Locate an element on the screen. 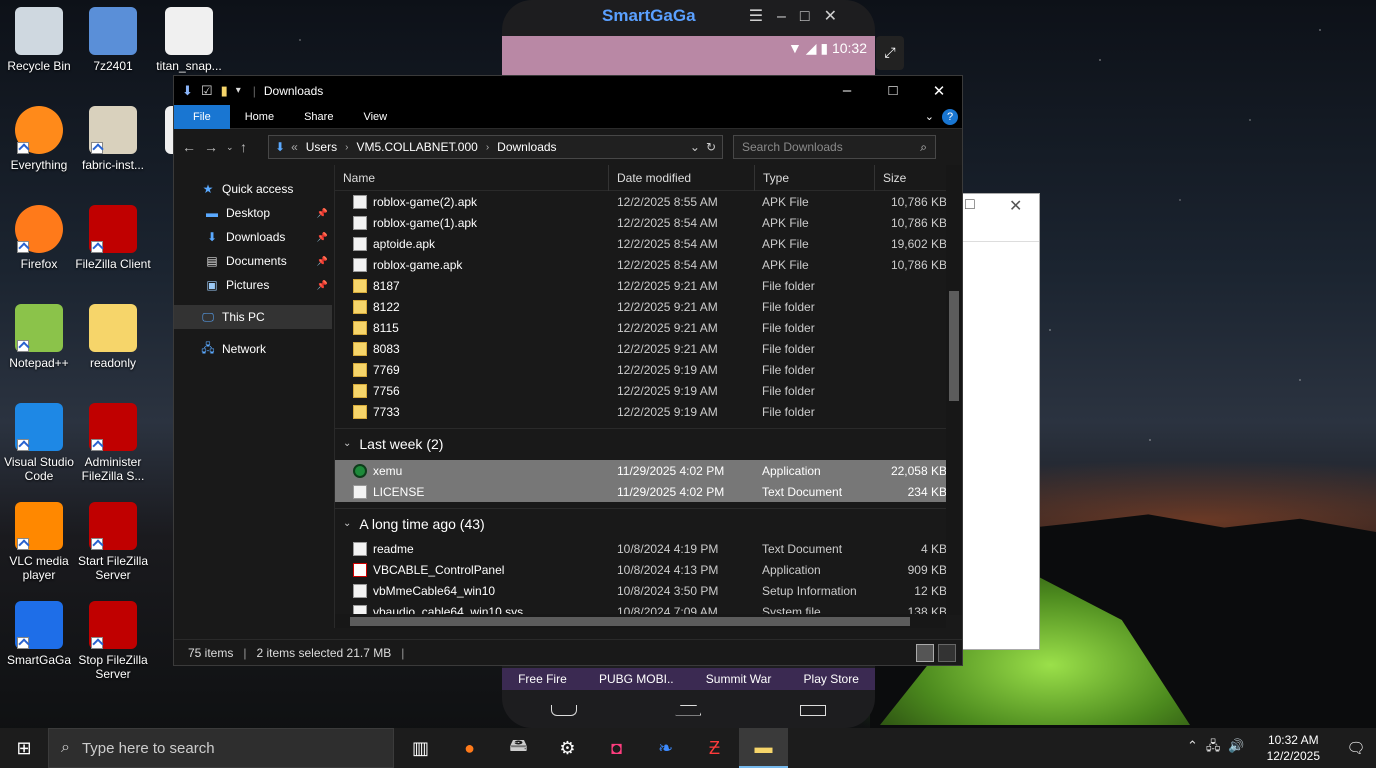  maximize-button: □ is located at coordinates (893, 90).